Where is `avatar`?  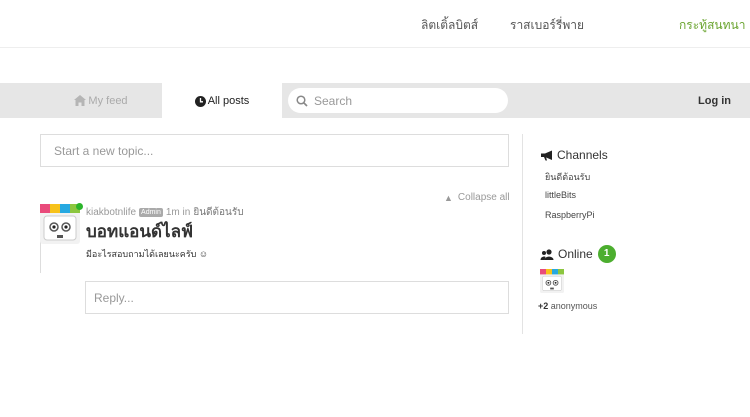 avatar is located at coordinates (60, 224).